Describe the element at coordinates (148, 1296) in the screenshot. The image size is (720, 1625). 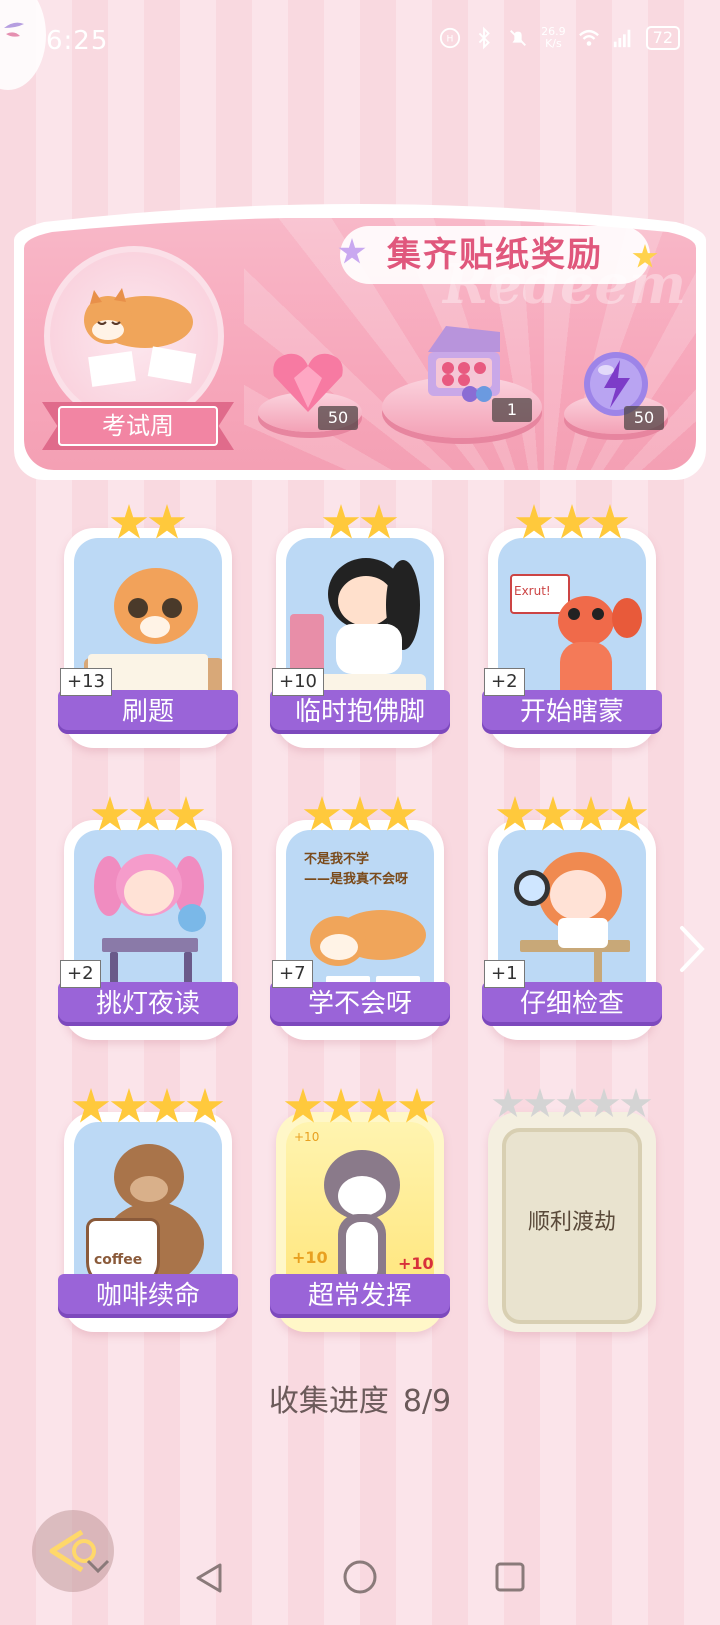
I see `card-label: 咖啡续命` at that location.